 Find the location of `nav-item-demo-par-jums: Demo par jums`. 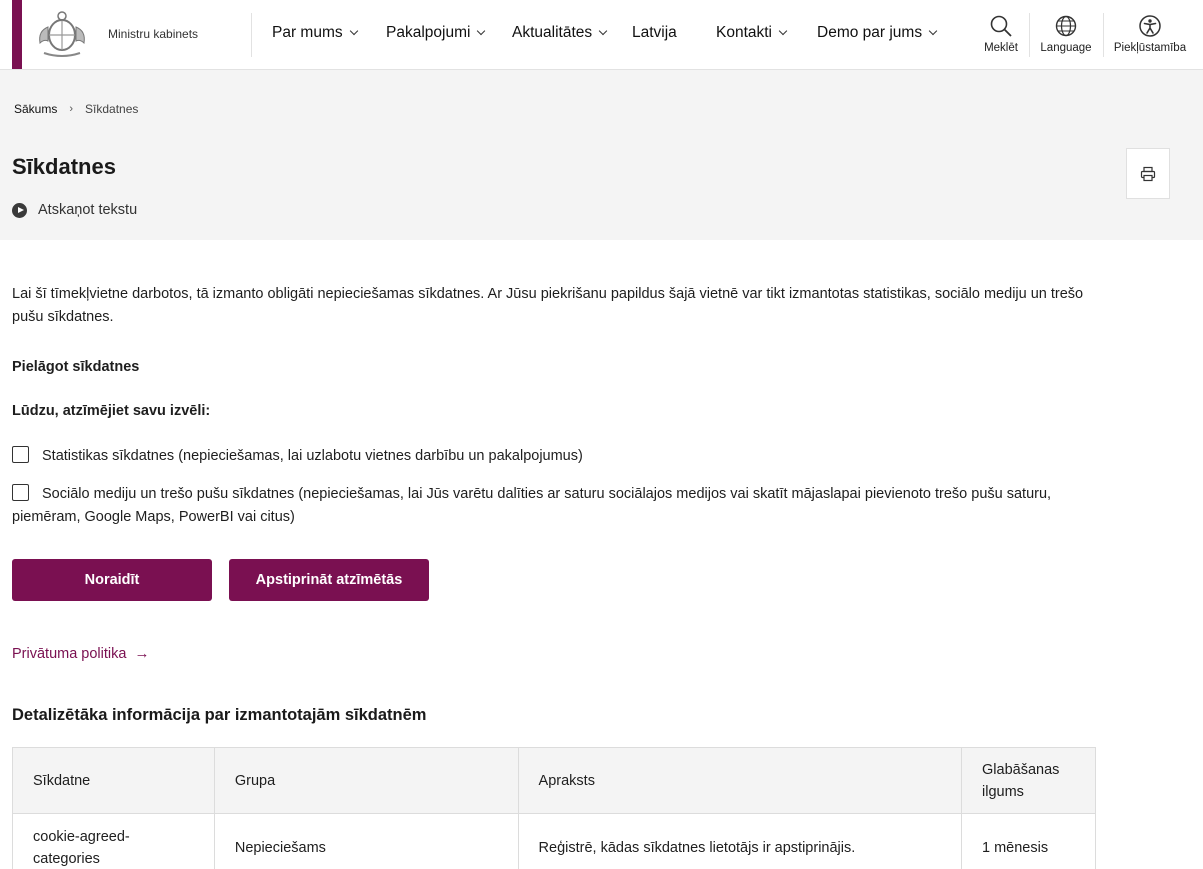

nav-item-demo-par-jums: Demo par jums is located at coordinates (877, 33).